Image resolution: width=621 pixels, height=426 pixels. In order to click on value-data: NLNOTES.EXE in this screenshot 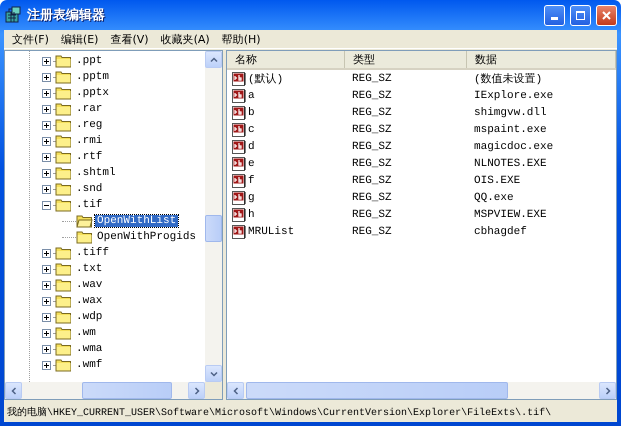, I will do `click(510, 164)`.